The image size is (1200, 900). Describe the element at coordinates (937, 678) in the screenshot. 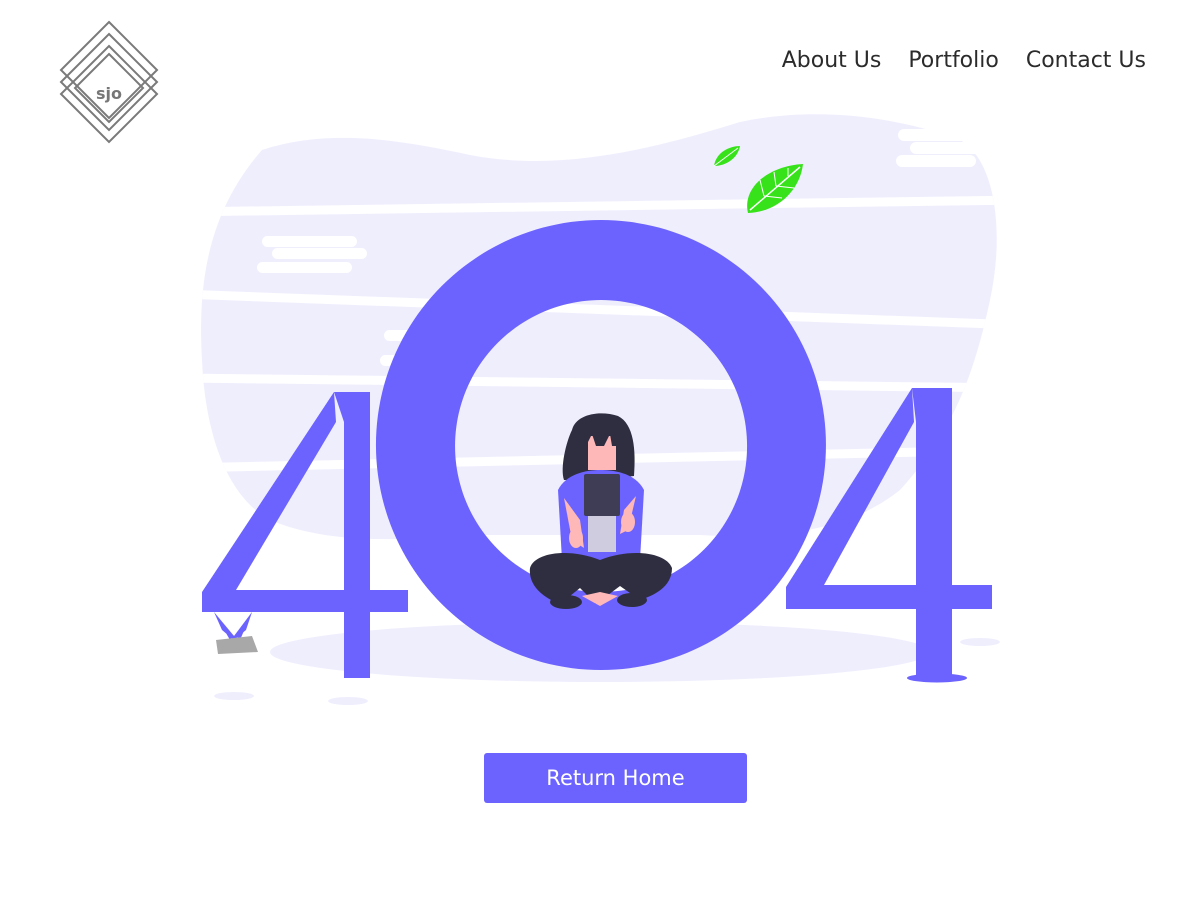

I see `puddle` at that location.